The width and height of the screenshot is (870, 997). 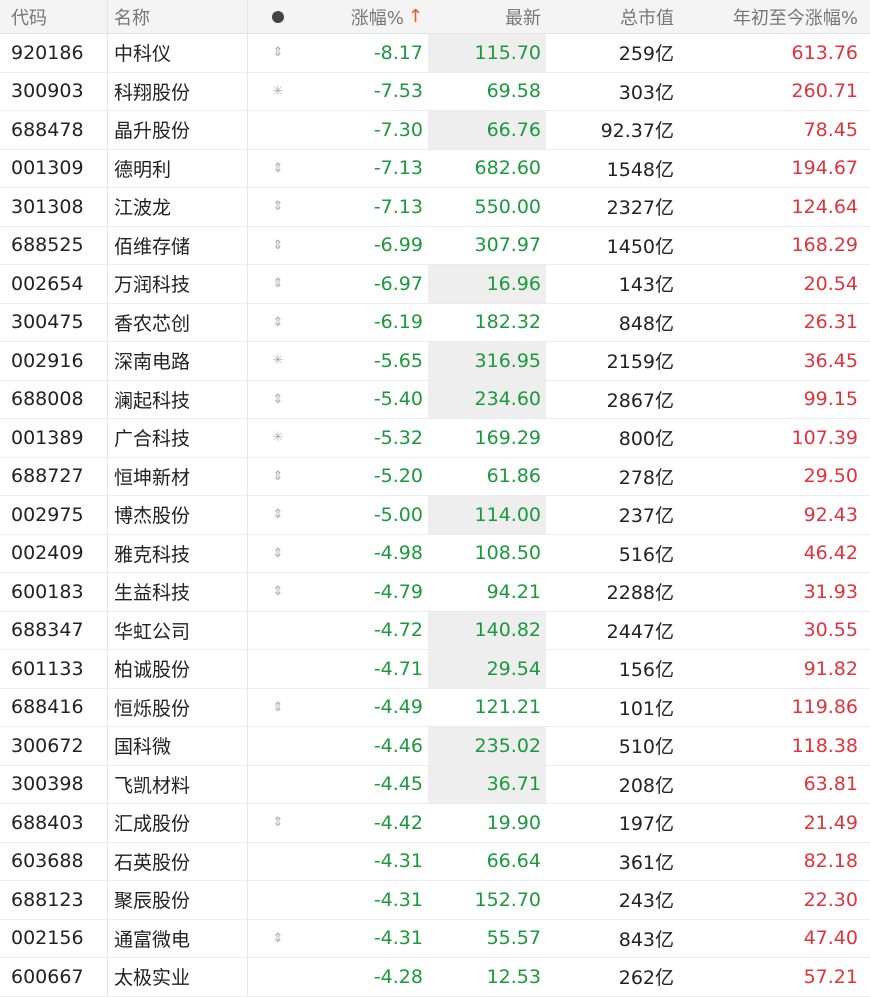 I want to click on ytd-change: 57.21, so click(x=830, y=976).